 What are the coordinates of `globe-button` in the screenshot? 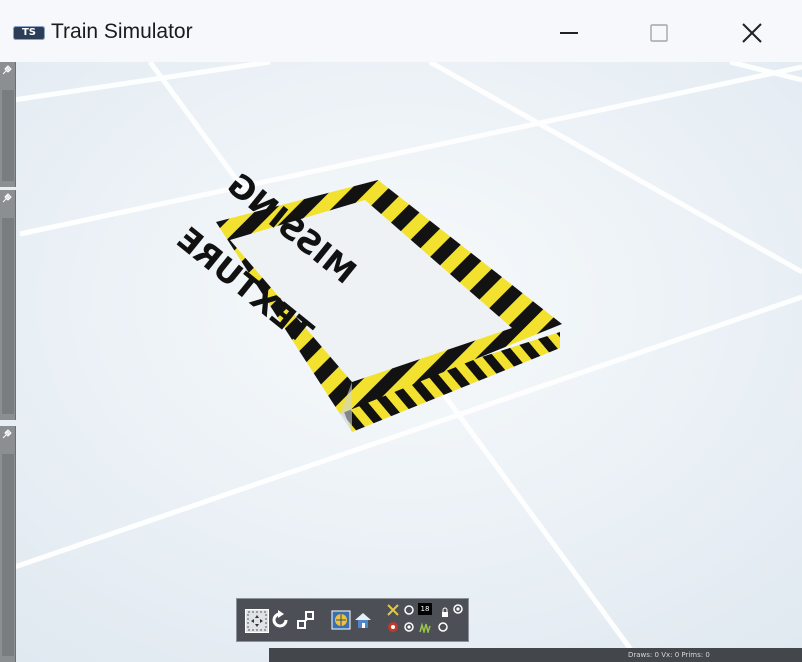 It's located at (341, 620).